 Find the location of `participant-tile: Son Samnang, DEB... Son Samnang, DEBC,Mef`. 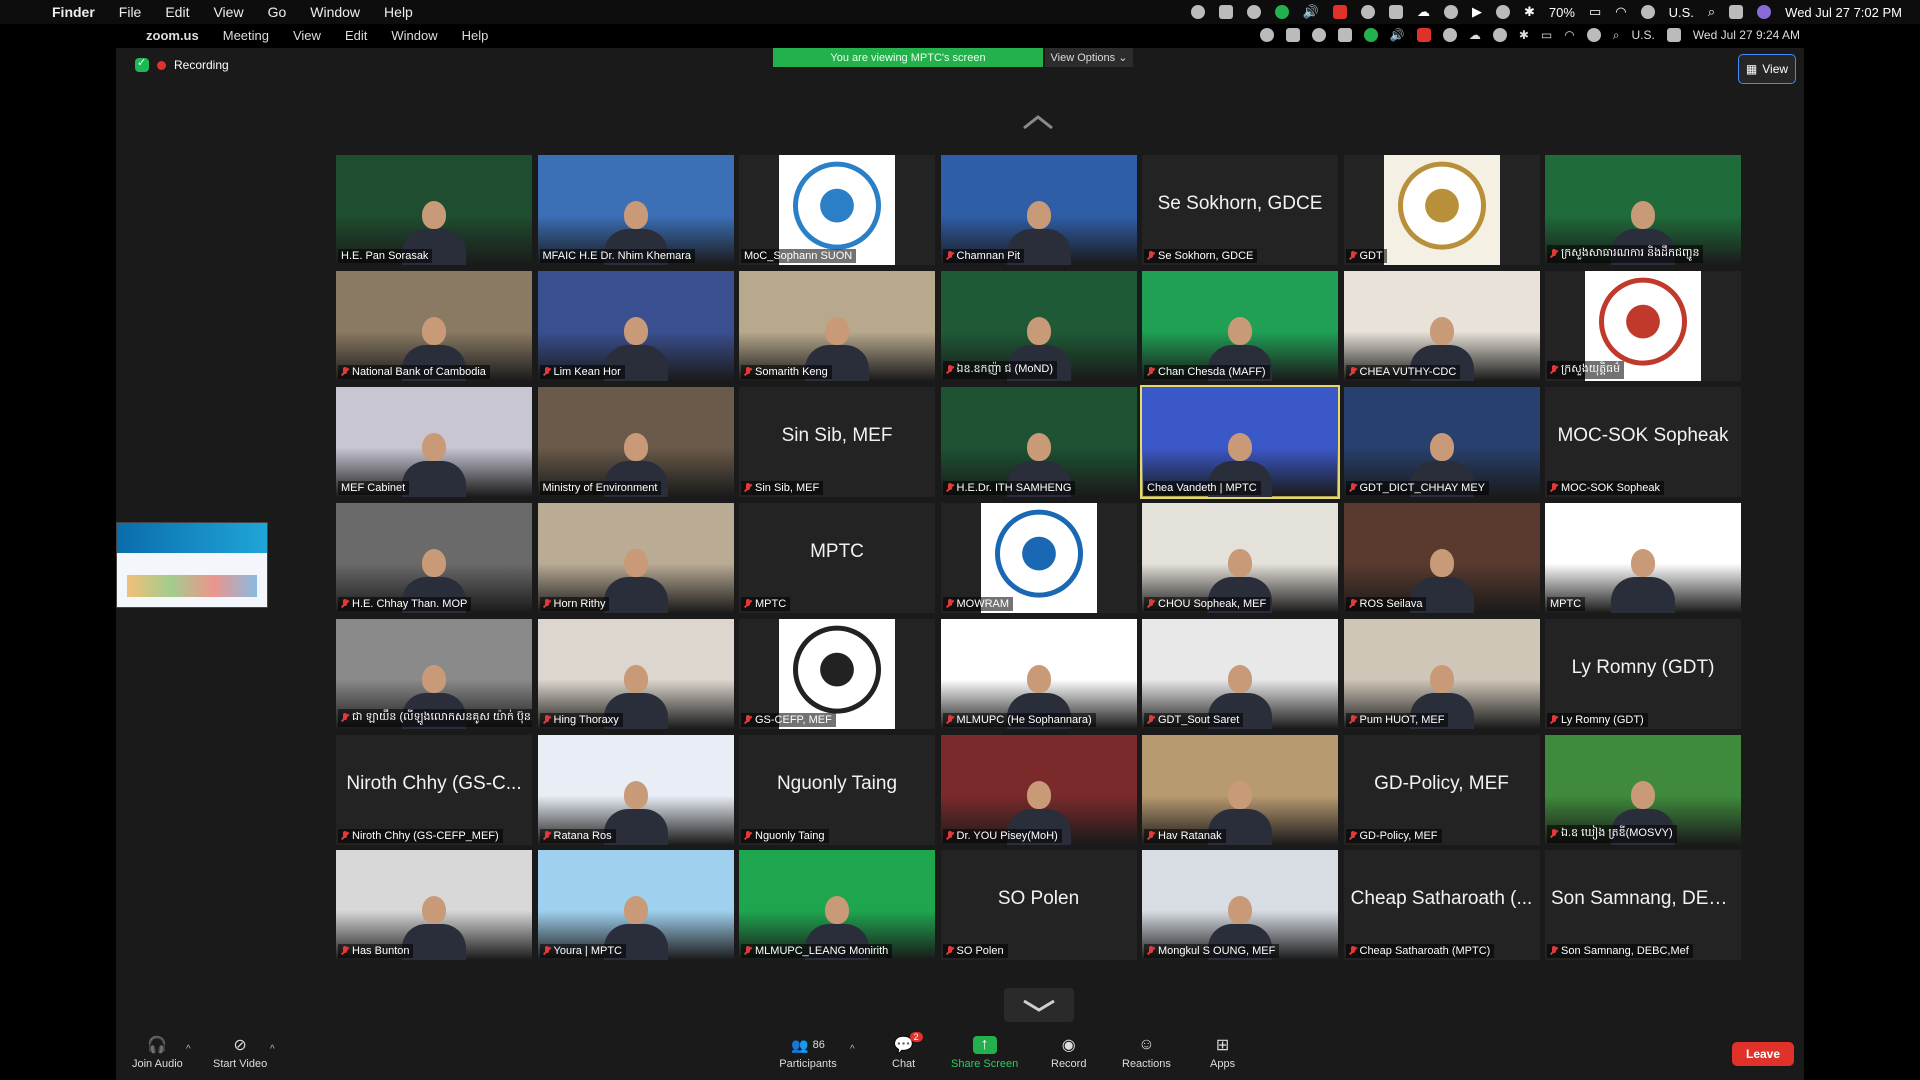

participant-tile: Son Samnang, DEB... Son Samnang, DEBC,Mef is located at coordinates (1643, 905).